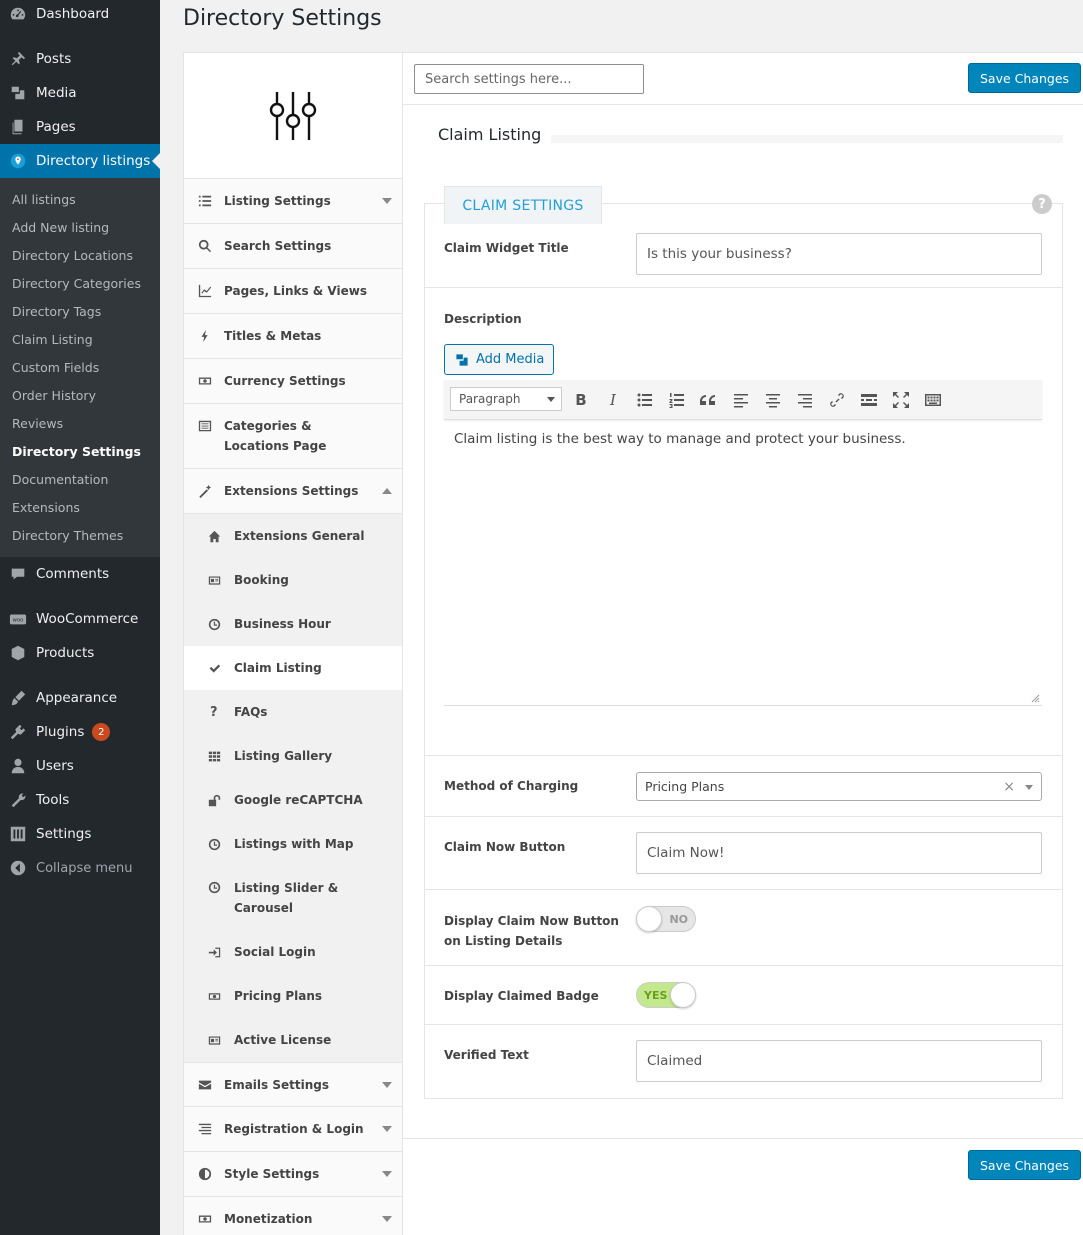 The height and width of the screenshot is (1235, 1083). What do you see at coordinates (293, 800) in the screenshot?
I see `subnav-google-recaptcha: Google reCAPTCHA` at bounding box center [293, 800].